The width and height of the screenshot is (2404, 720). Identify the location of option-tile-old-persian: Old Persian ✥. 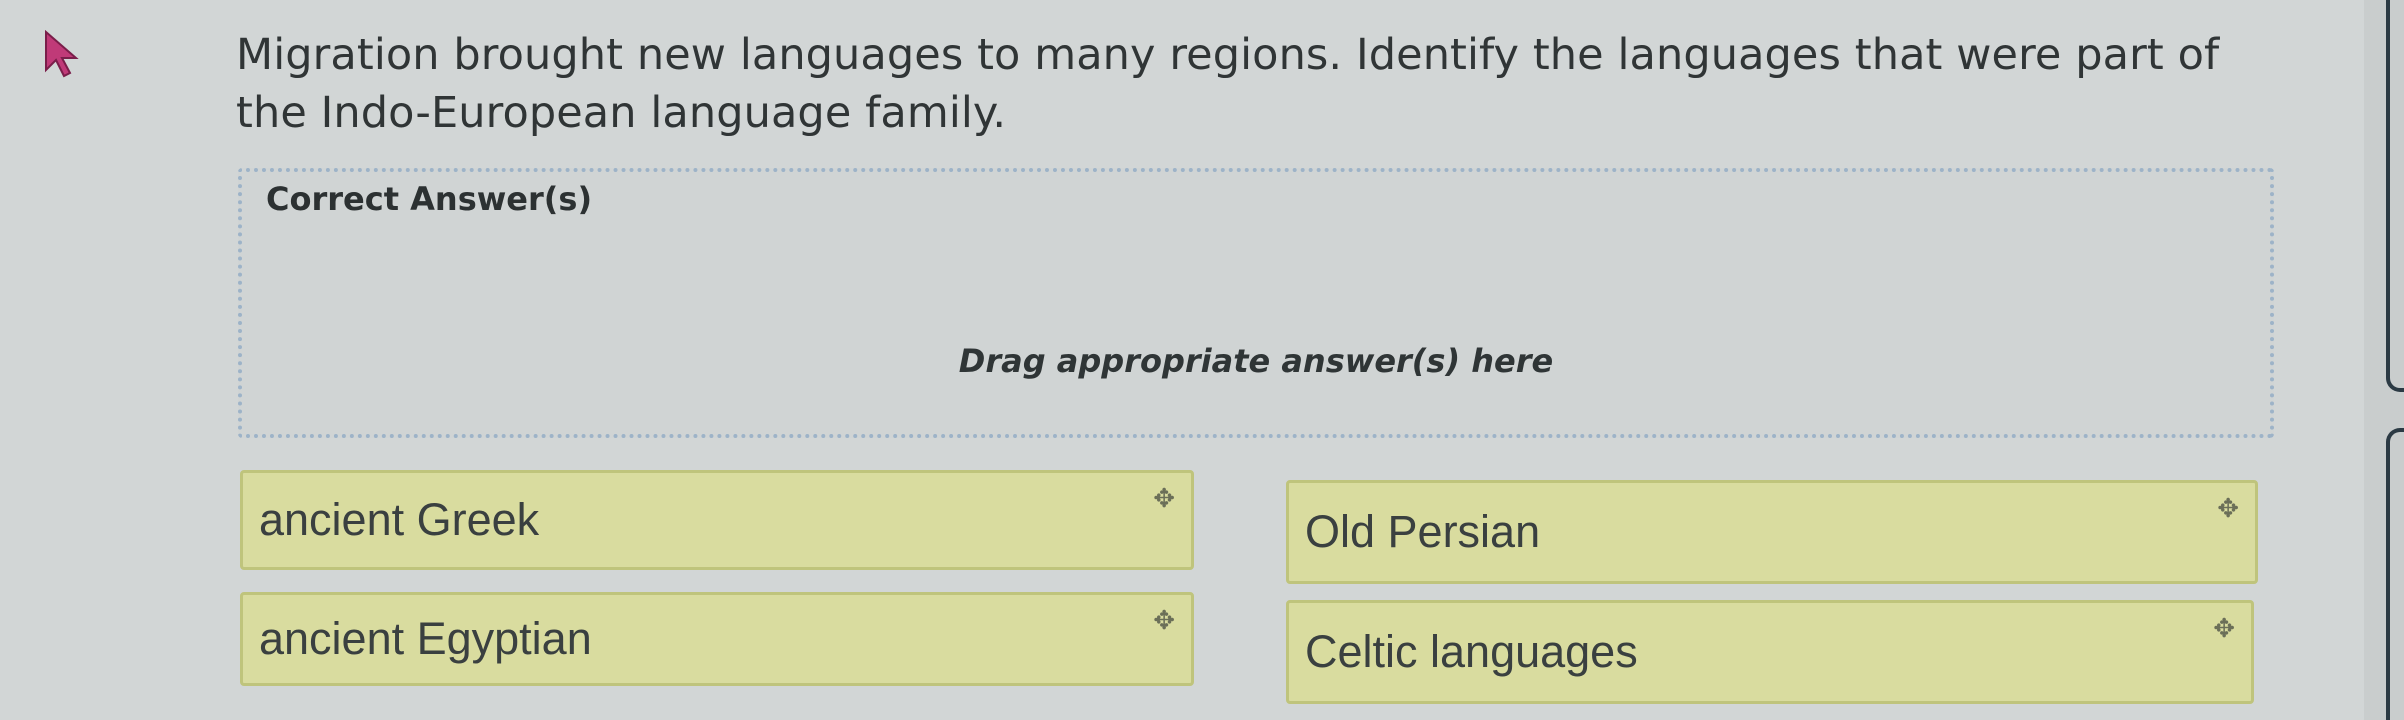
(1772, 532).